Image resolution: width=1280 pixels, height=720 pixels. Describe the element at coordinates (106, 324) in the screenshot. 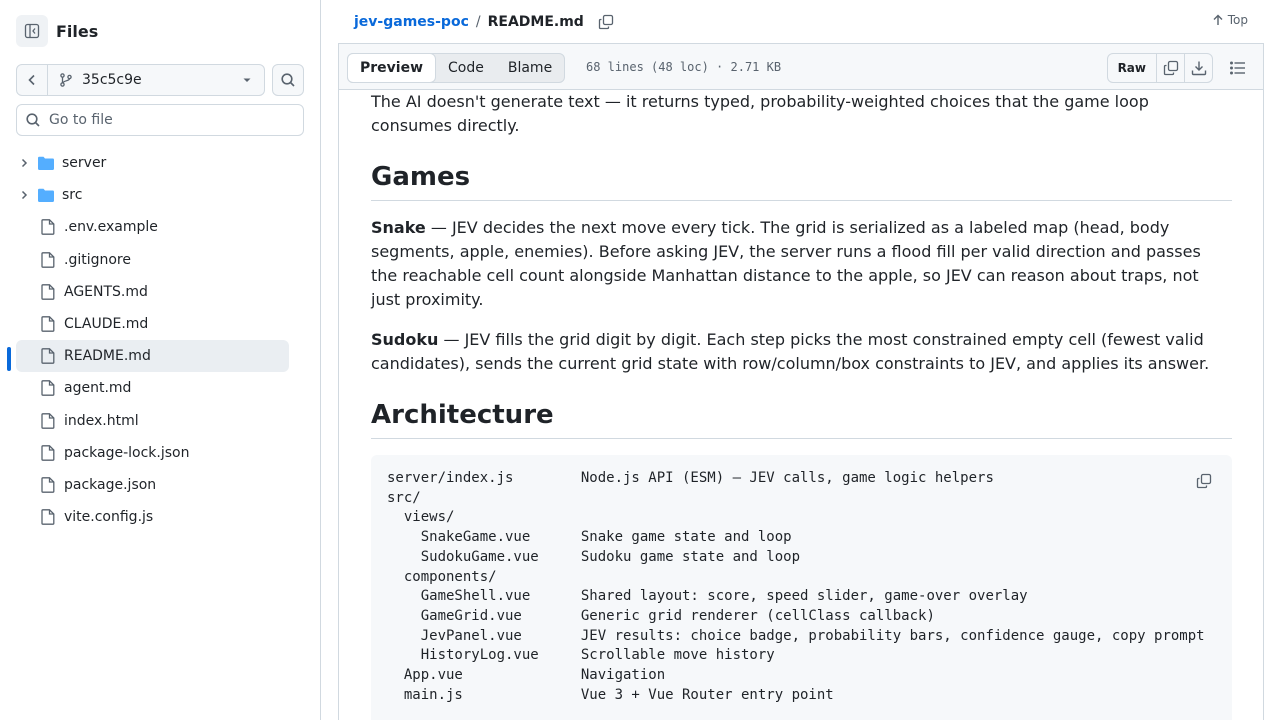

I see `tree-item-label: CLAUDE.md` at that location.